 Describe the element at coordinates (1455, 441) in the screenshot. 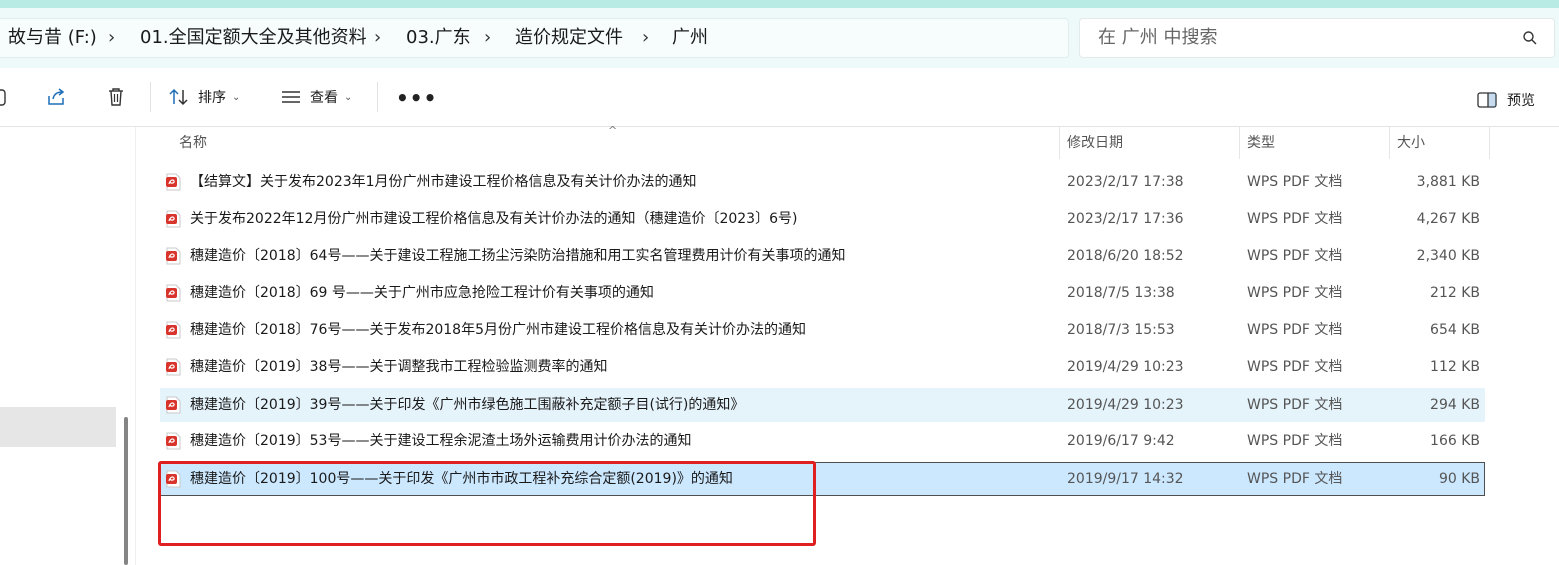

I see `file-size: 166 KB` at that location.